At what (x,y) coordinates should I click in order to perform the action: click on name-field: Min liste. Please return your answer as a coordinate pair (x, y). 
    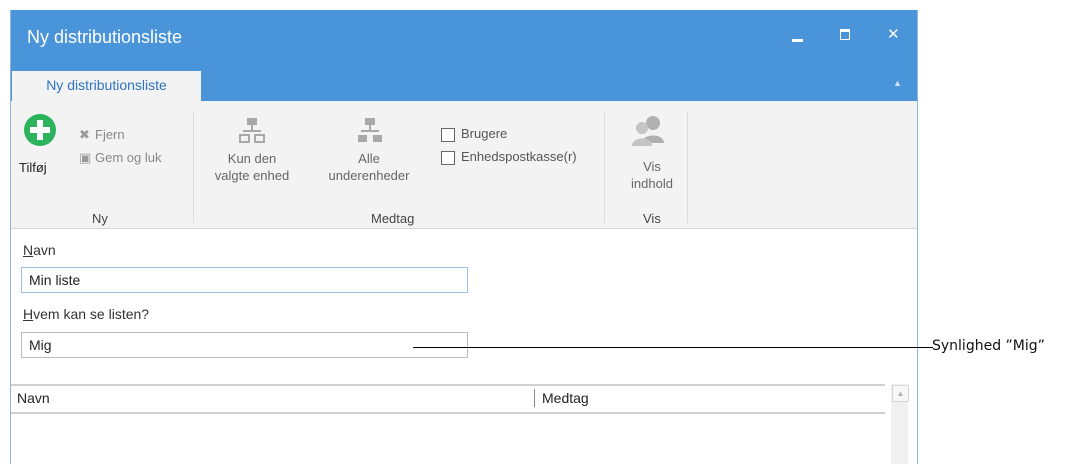
    Looking at the image, I should click on (244, 280).